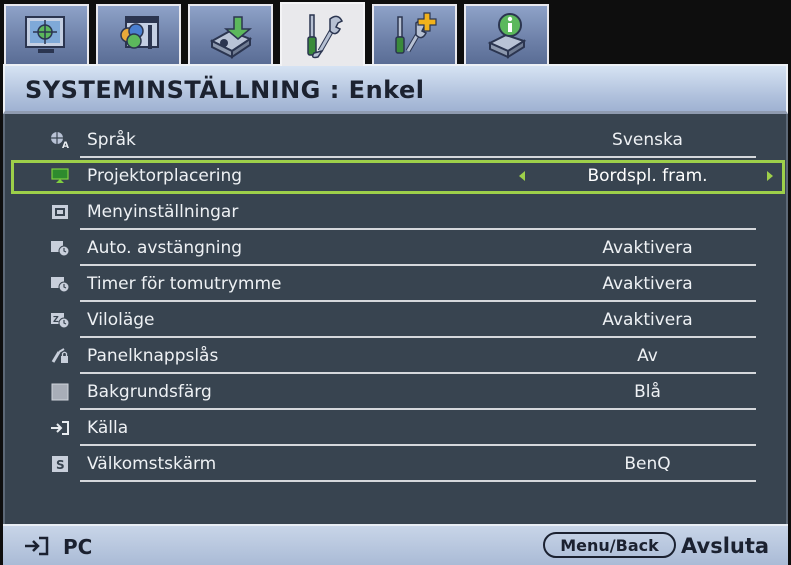 This screenshot has width=791, height=565. Describe the element at coordinates (108, 428) in the screenshot. I see `menu-item-label: Källa` at that location.